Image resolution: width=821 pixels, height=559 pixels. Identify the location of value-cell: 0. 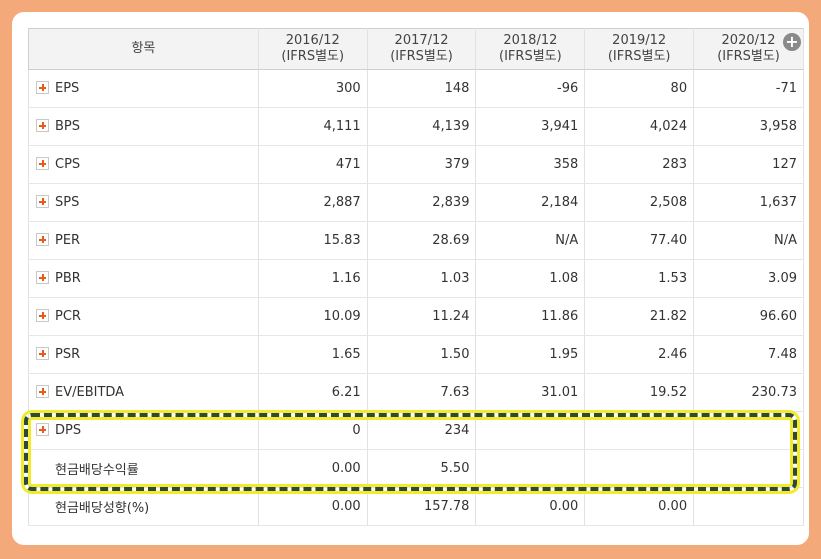
(313, 430).